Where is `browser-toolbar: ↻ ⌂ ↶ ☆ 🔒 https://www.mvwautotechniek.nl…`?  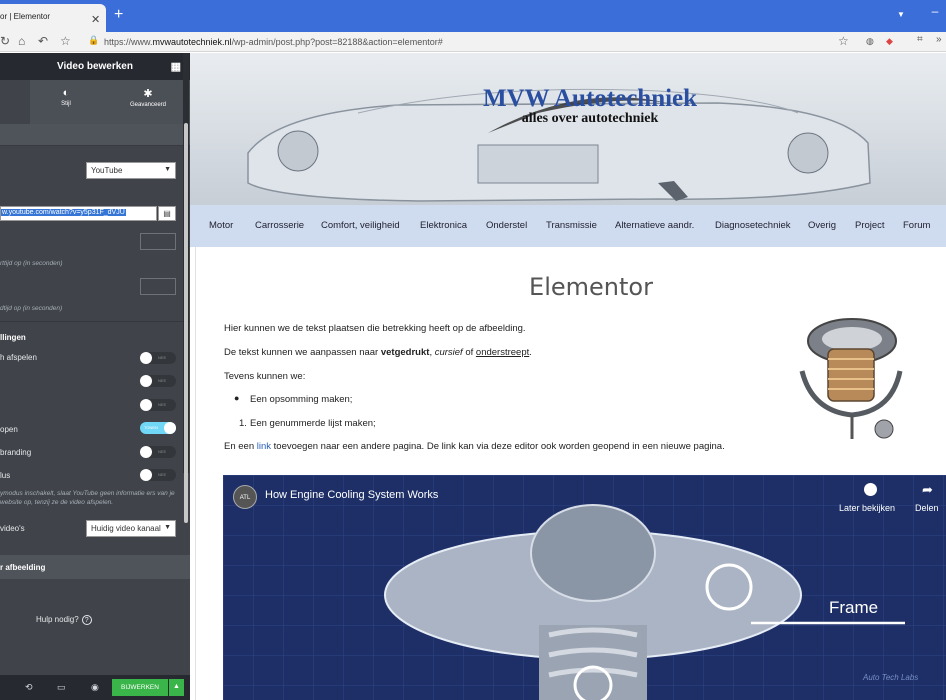 browser-toolbar: ↻ ⌂ ↶ ☆ 🔒 https://www.mvwautotechniek.nl… is located at coordinates (473, 42).